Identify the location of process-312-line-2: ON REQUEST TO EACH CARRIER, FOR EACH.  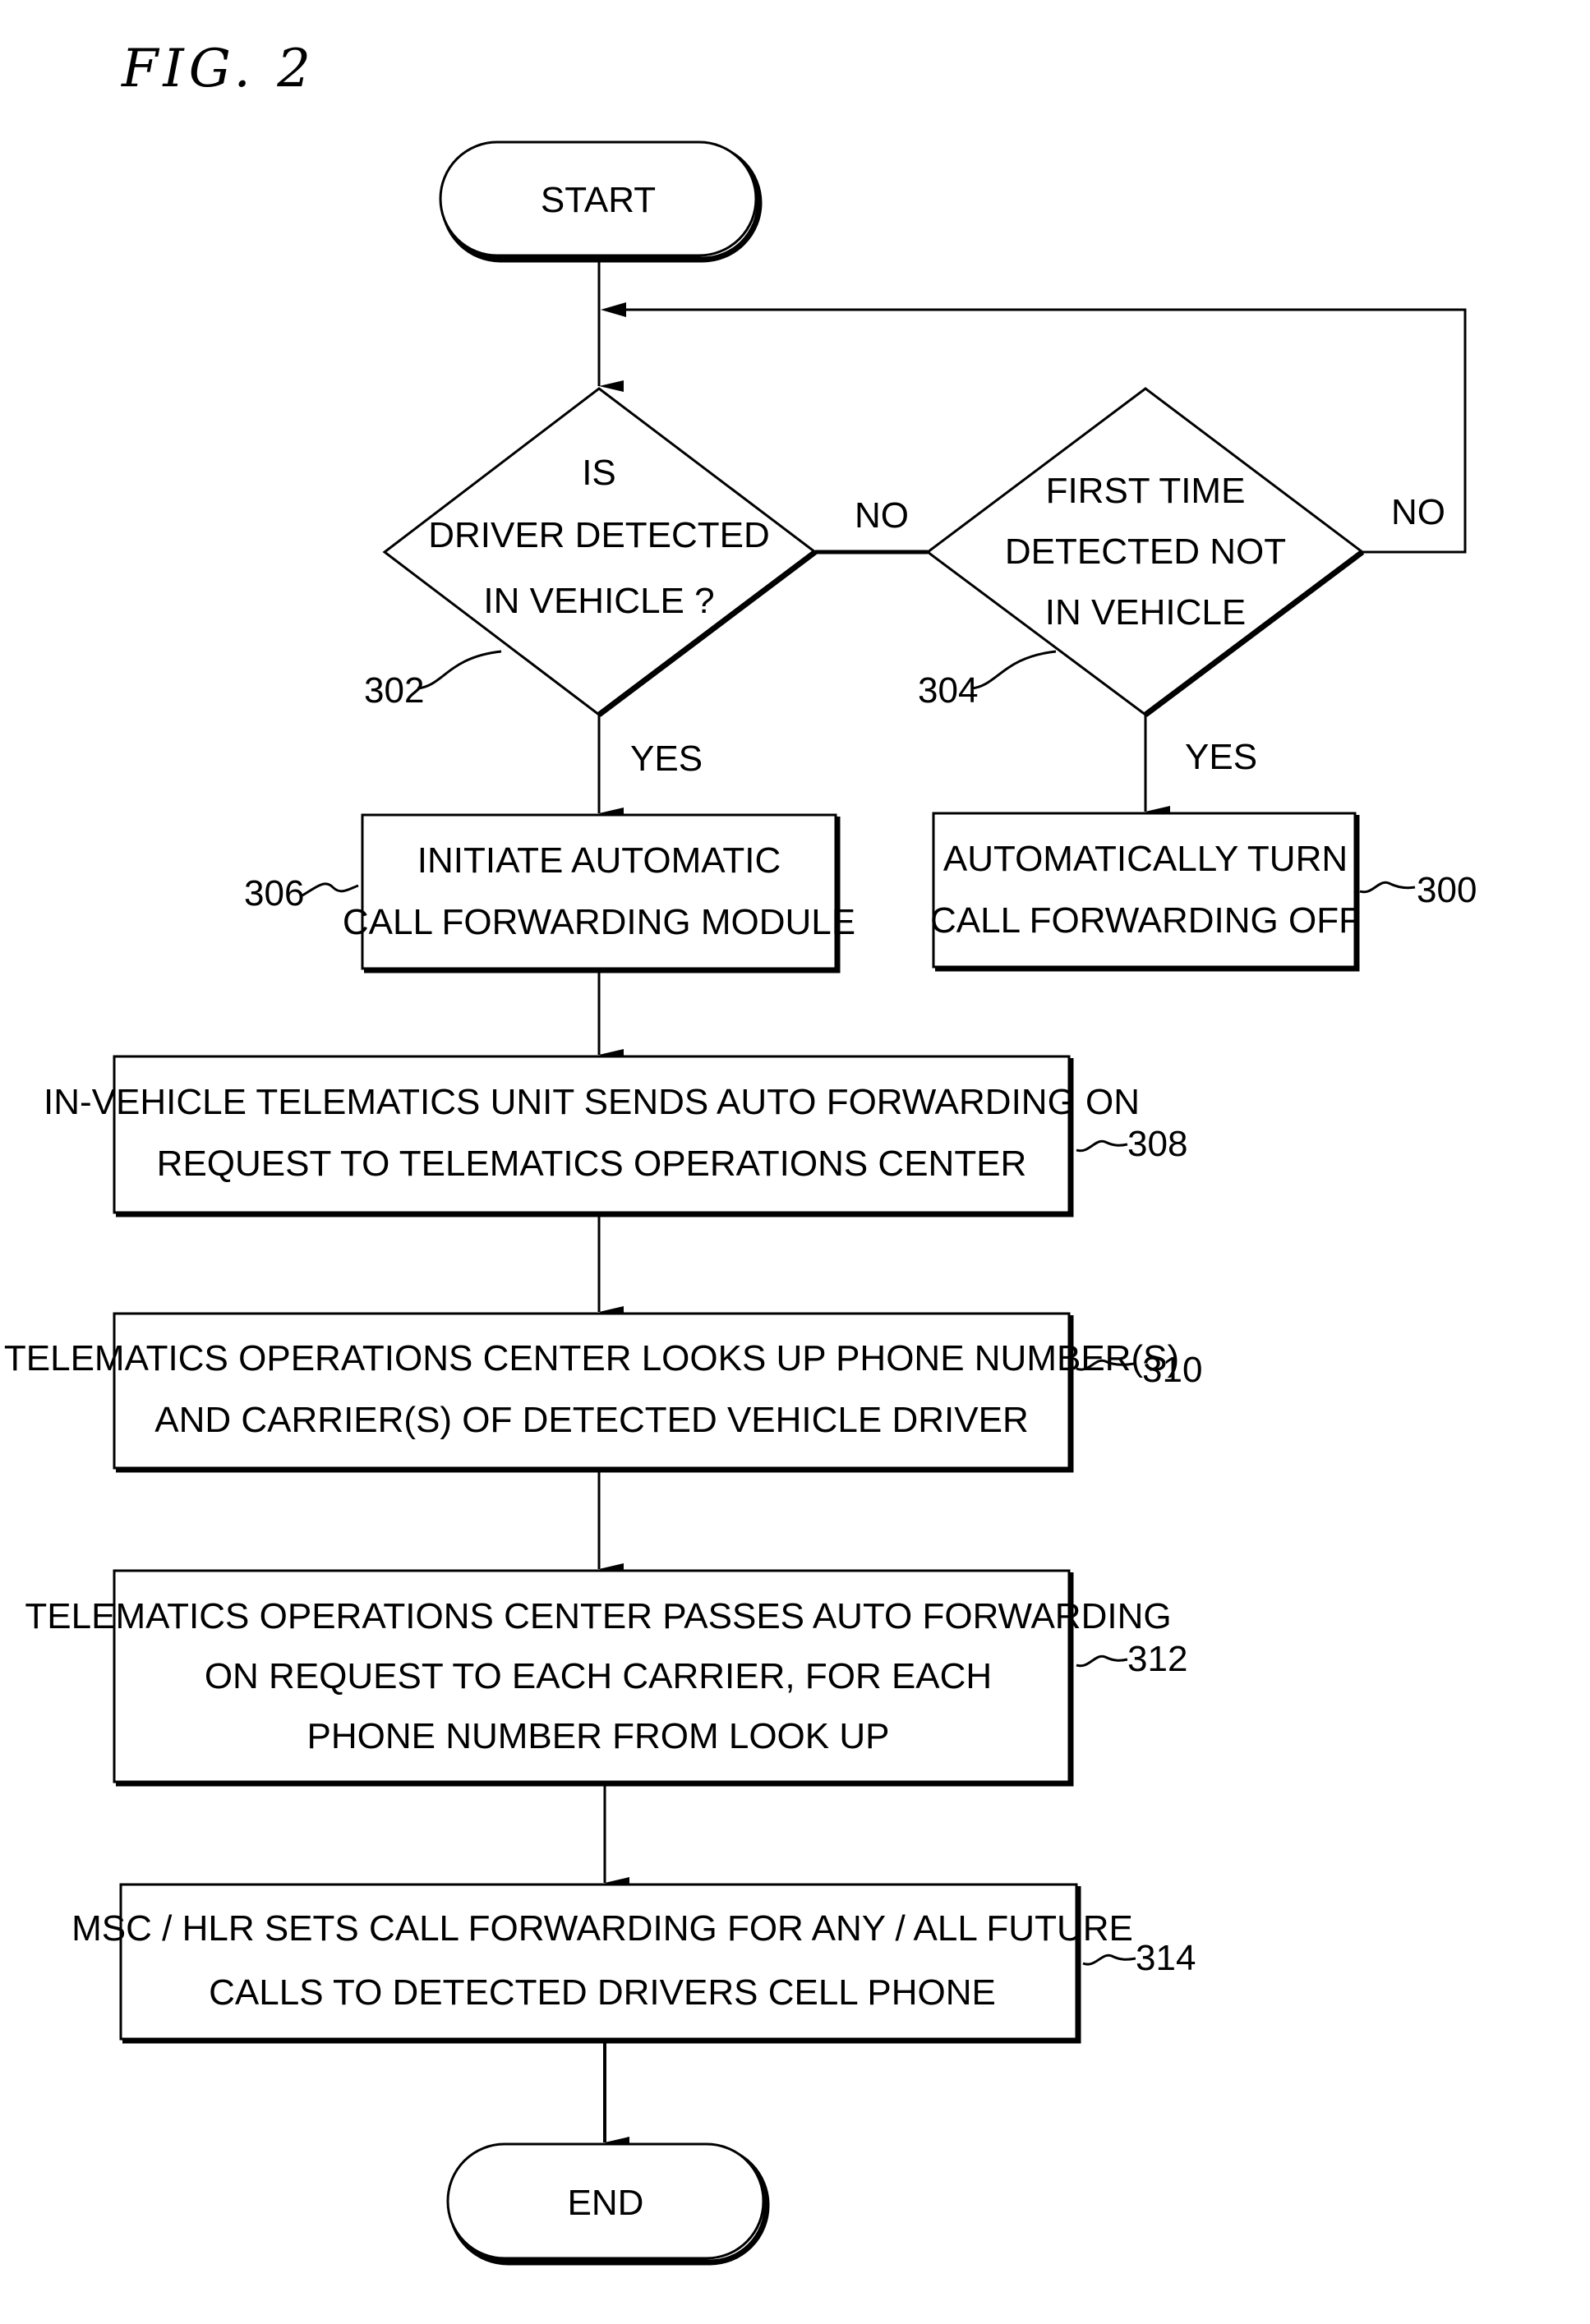
(598, 1676).